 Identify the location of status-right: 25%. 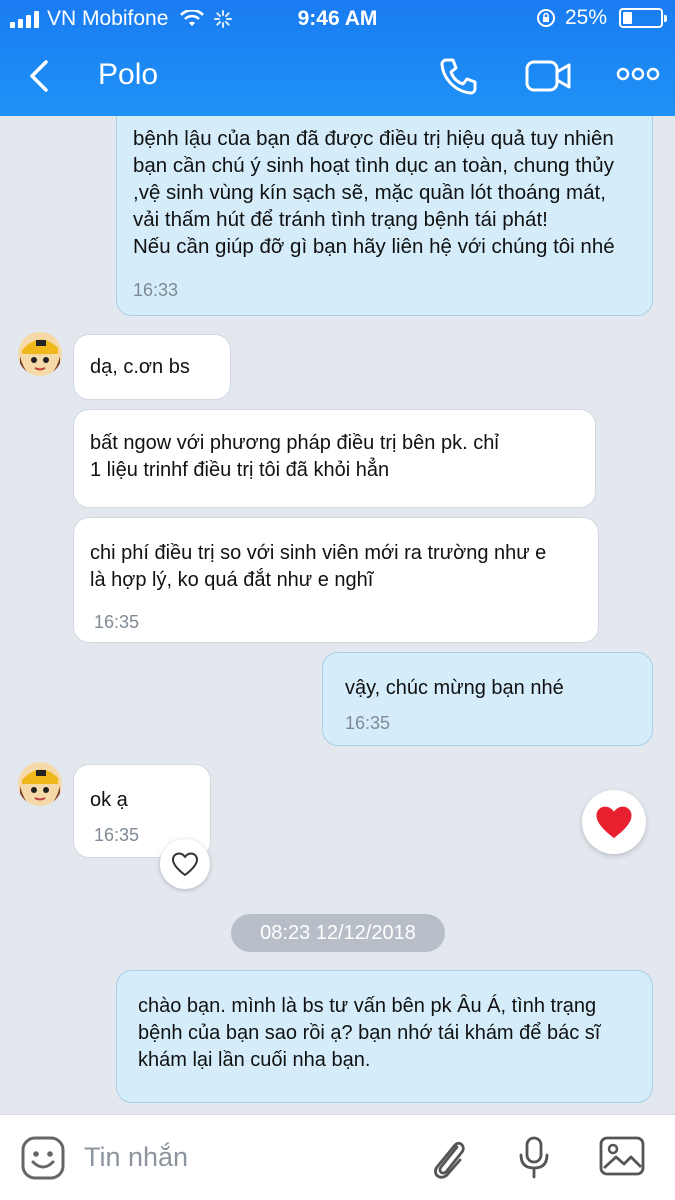
(601, 18).